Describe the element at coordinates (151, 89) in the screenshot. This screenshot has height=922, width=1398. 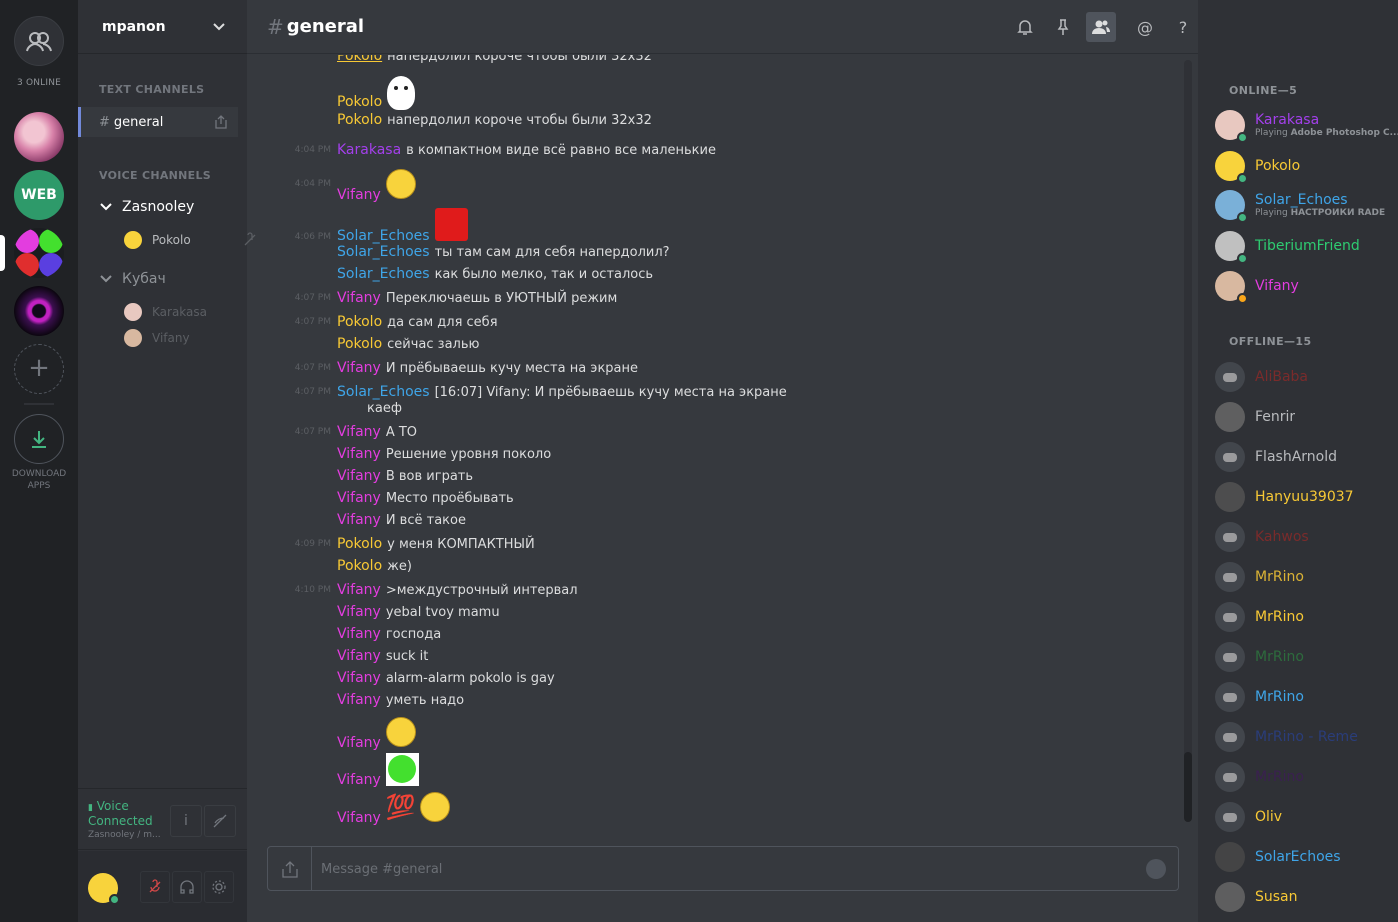
I see `text-channels-category: TEXT CHANNELS` at that location.